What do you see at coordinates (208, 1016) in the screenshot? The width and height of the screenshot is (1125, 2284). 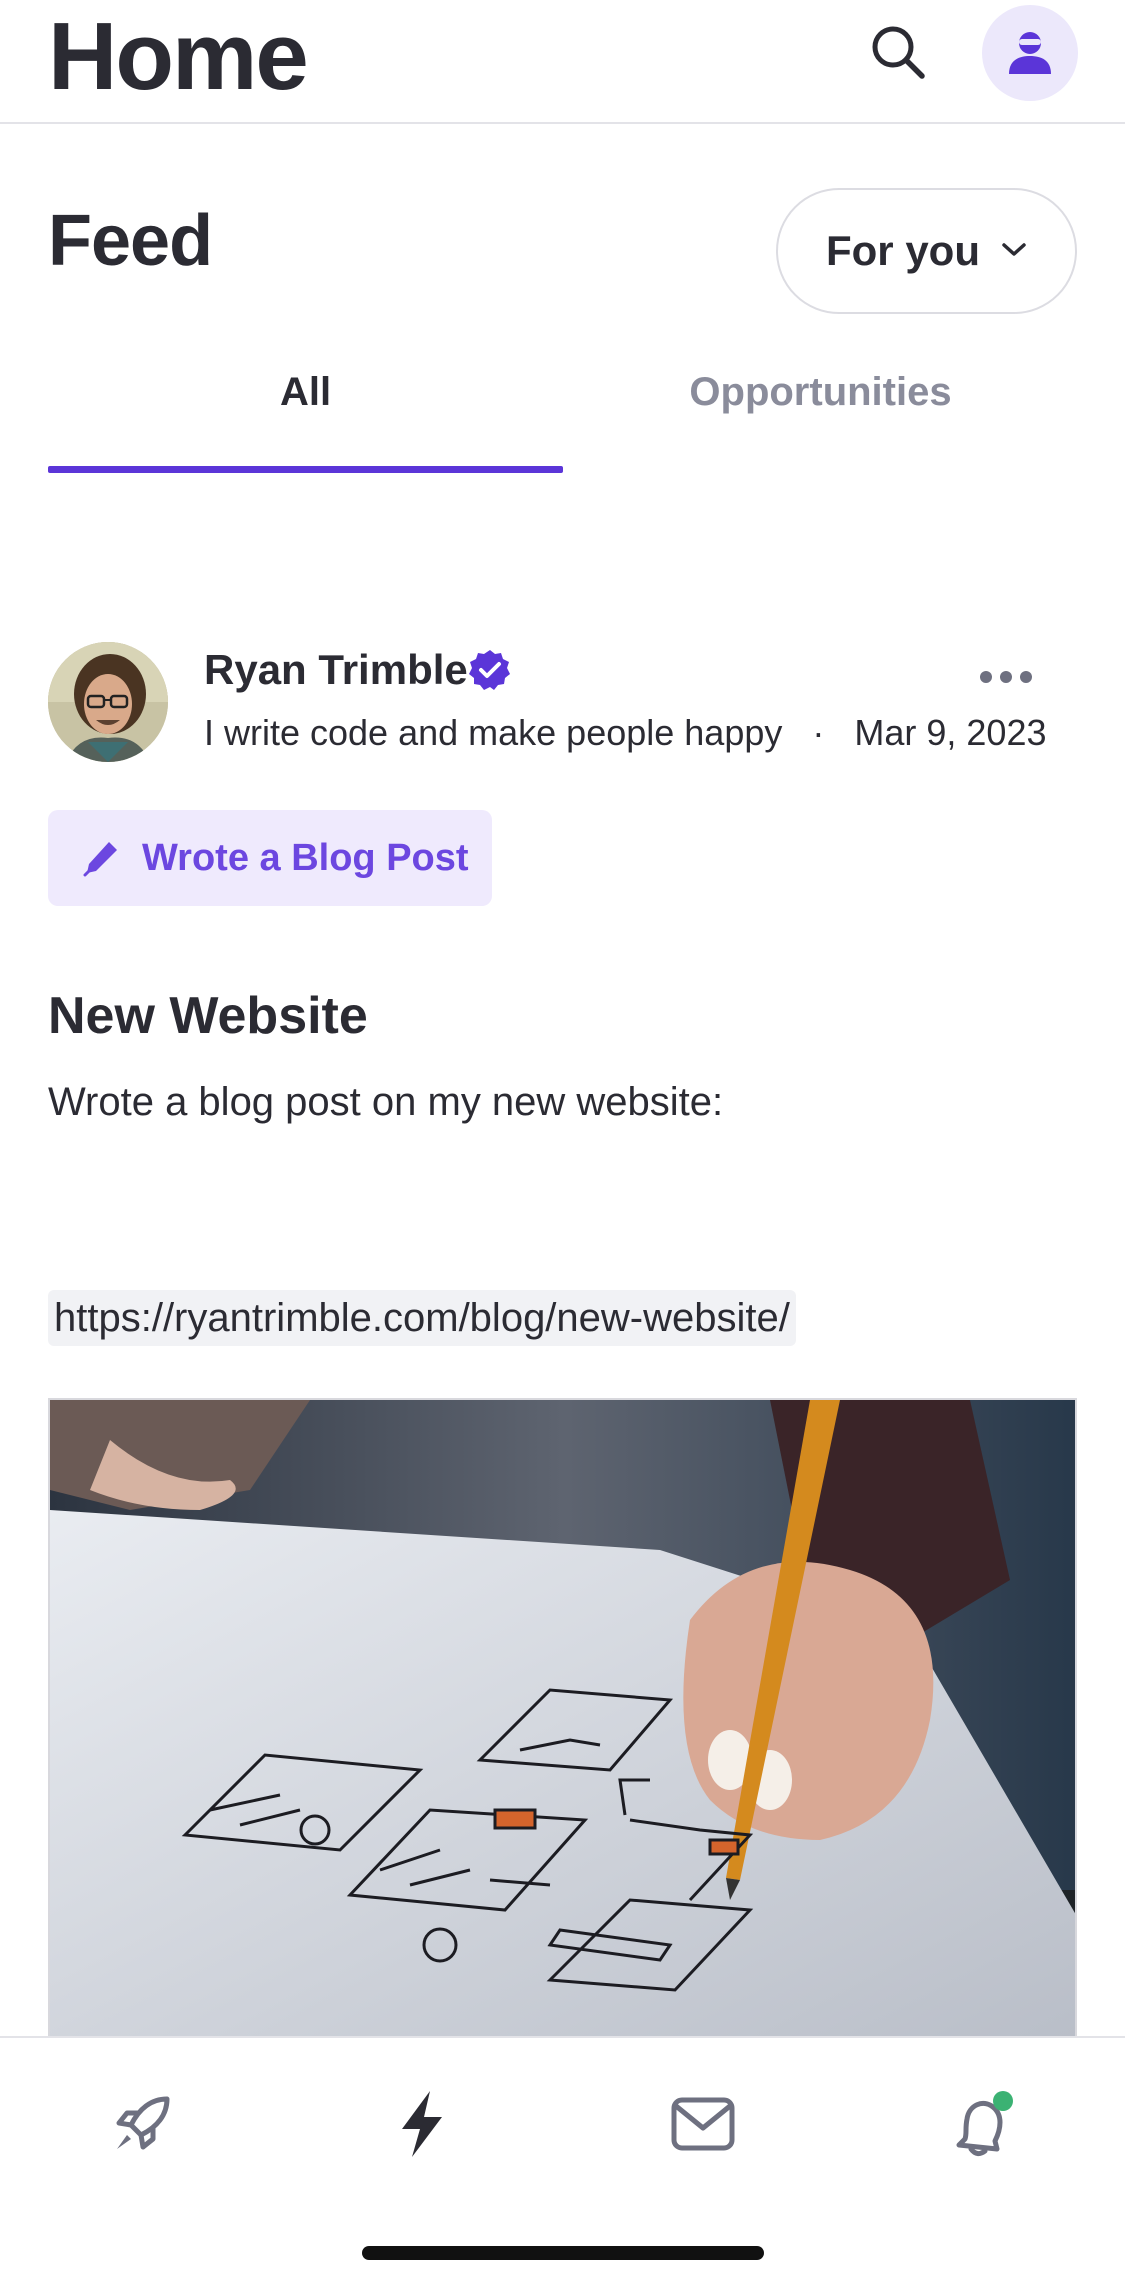 I see `post-title: New Website` at bounding box center [208, 1016].